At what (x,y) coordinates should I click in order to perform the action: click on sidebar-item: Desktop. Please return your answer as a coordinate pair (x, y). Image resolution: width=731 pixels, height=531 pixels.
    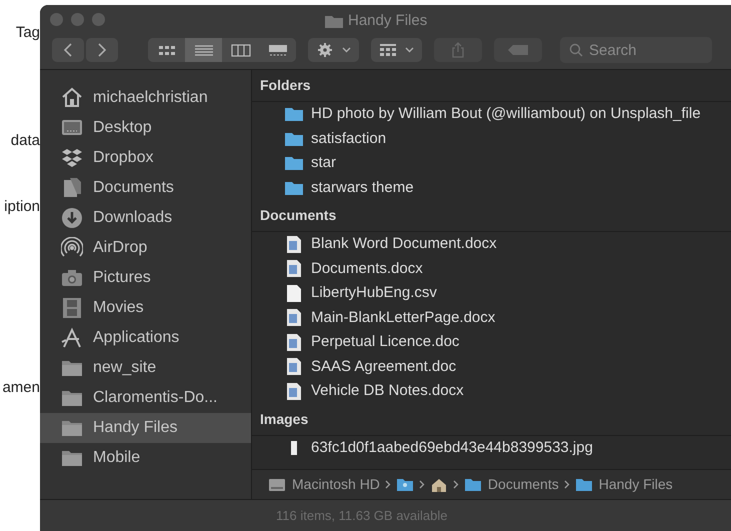
    Looking at the image, I should click on (145, 128).